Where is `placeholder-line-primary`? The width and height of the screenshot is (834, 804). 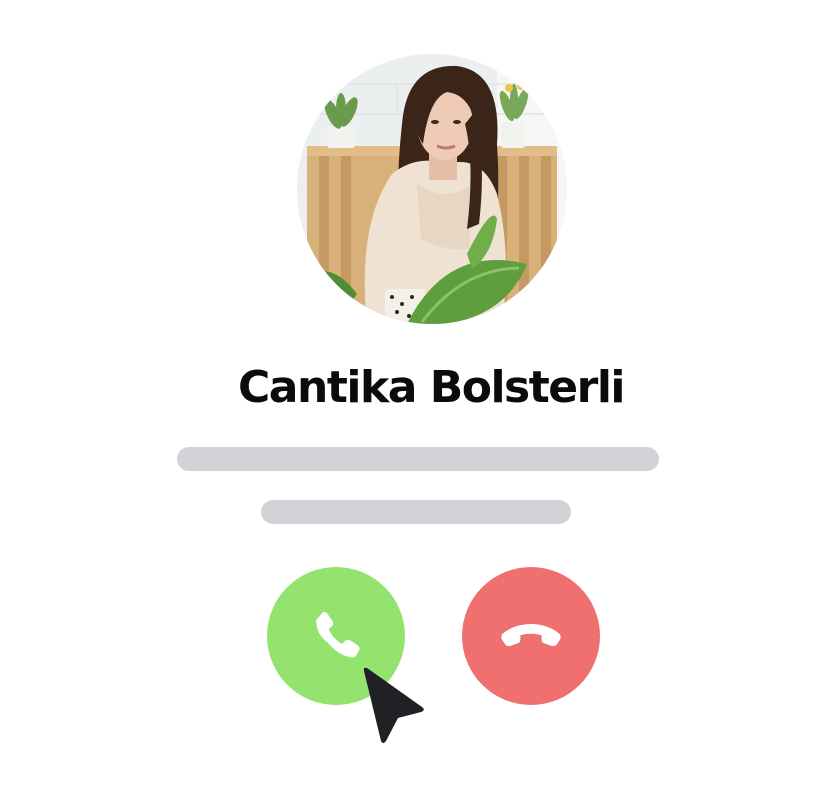
placeholder-line-primary is located at coordinates (418, 459).